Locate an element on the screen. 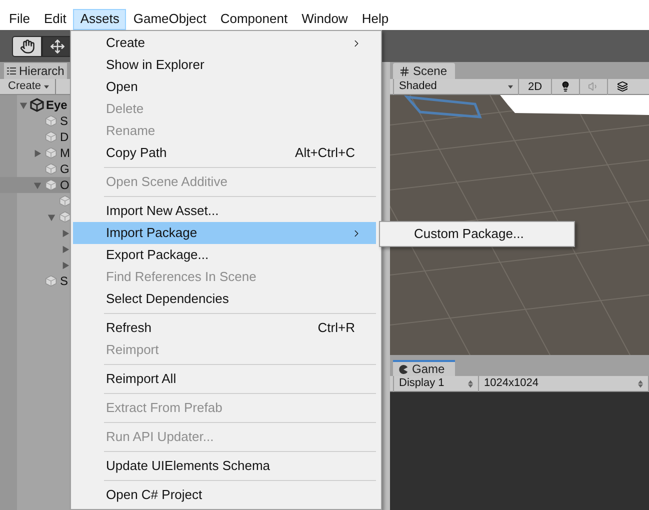  hierarchy-item-label: D is located at coordinates (64, 137).